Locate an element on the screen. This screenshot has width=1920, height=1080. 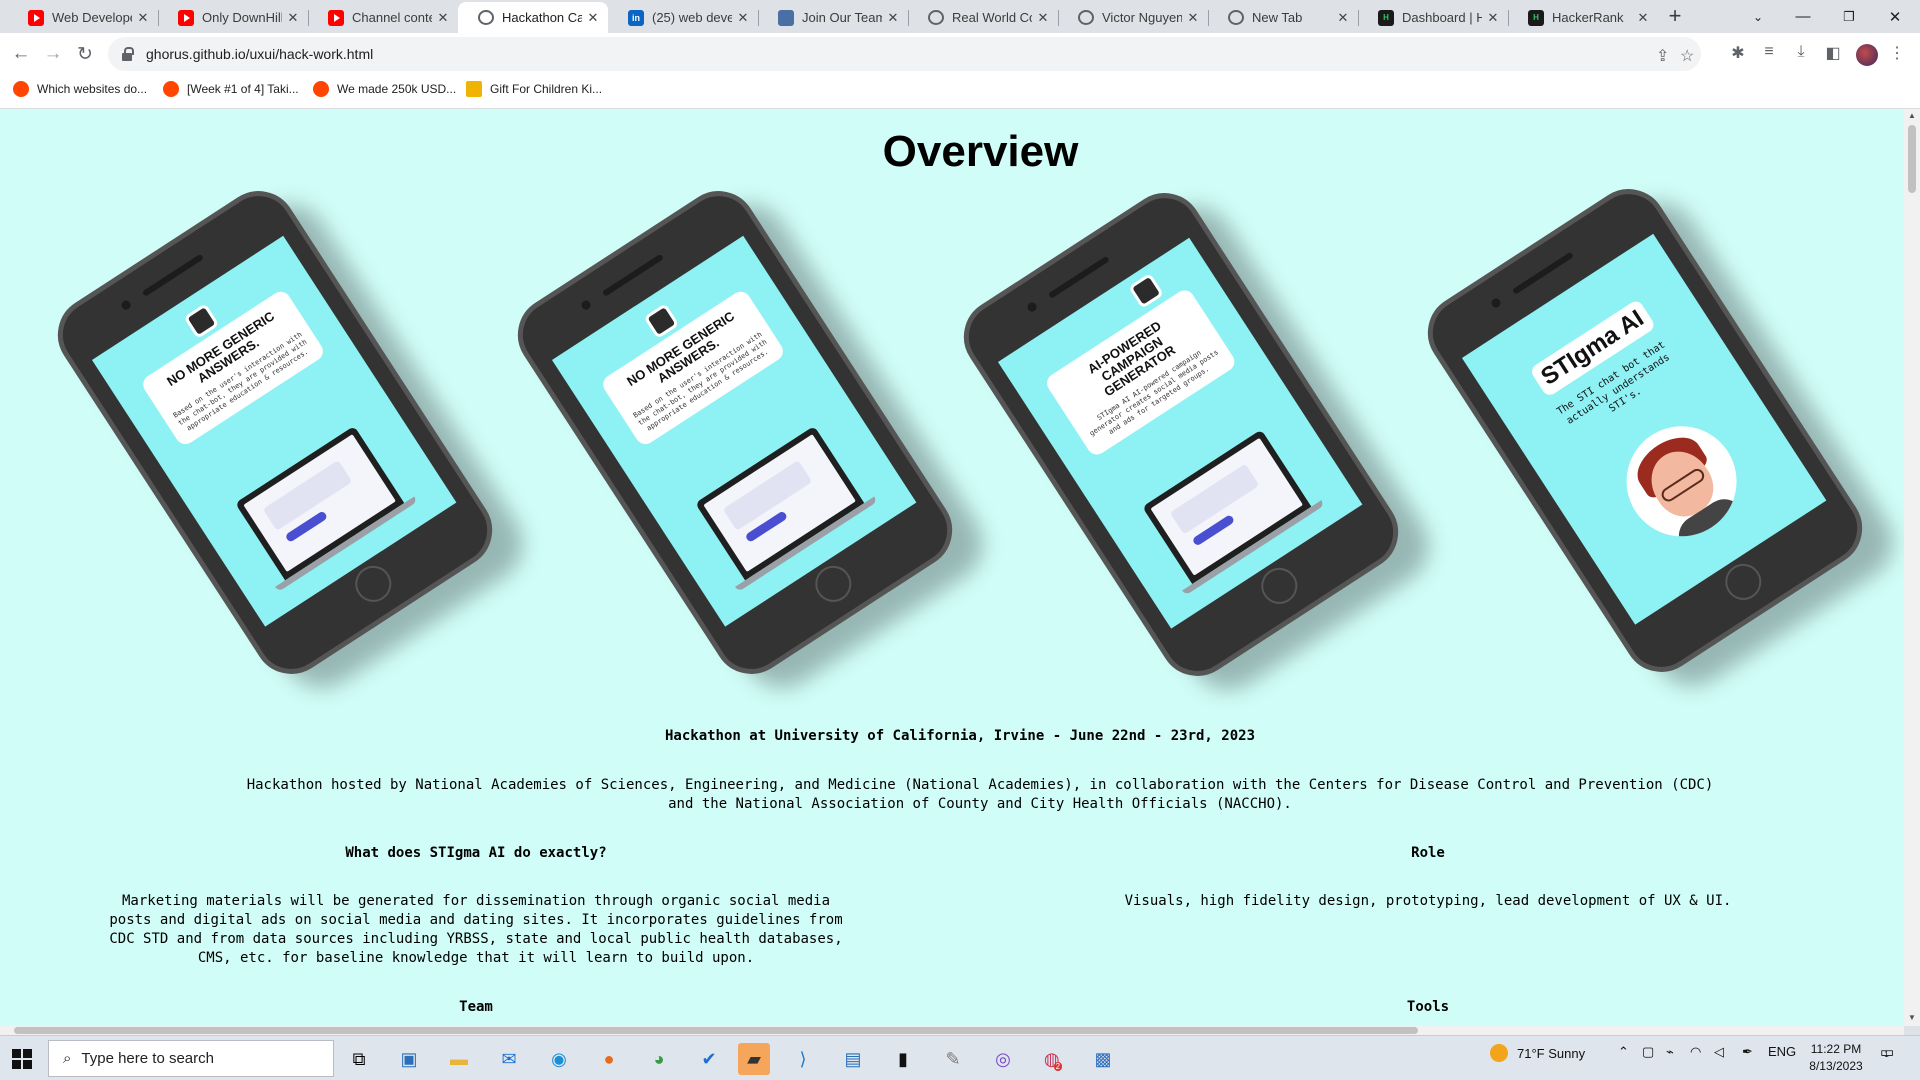
tab-new-tab: New Tab ✕ is located at coordinates (1283, 17).